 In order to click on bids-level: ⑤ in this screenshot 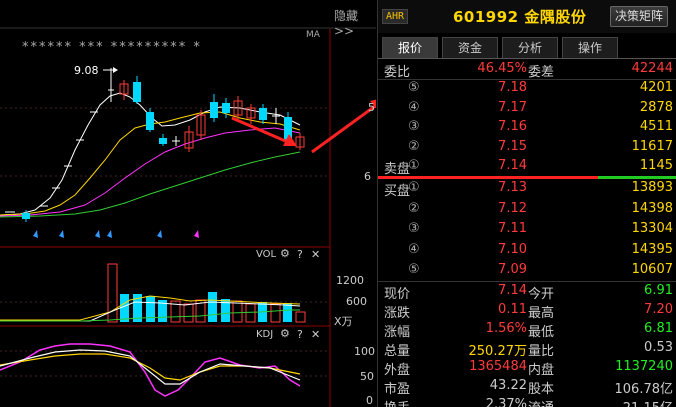, I will do `click(414, 269)`.